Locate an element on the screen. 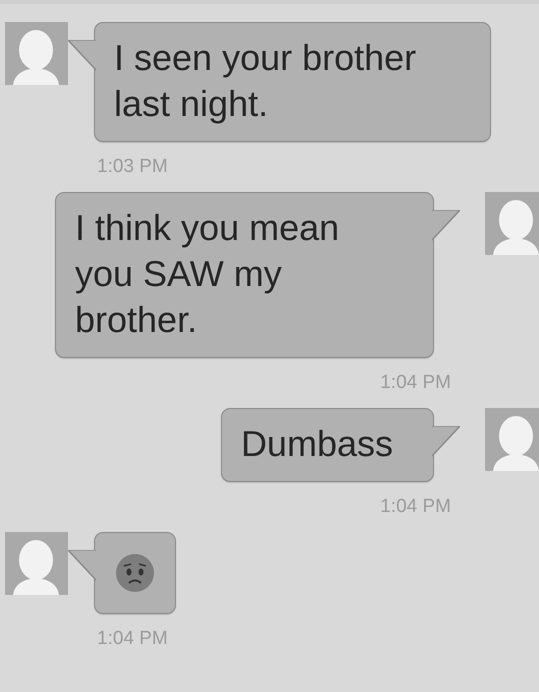  timestamp: 1:03 PM is located at coordinates (132, 167).